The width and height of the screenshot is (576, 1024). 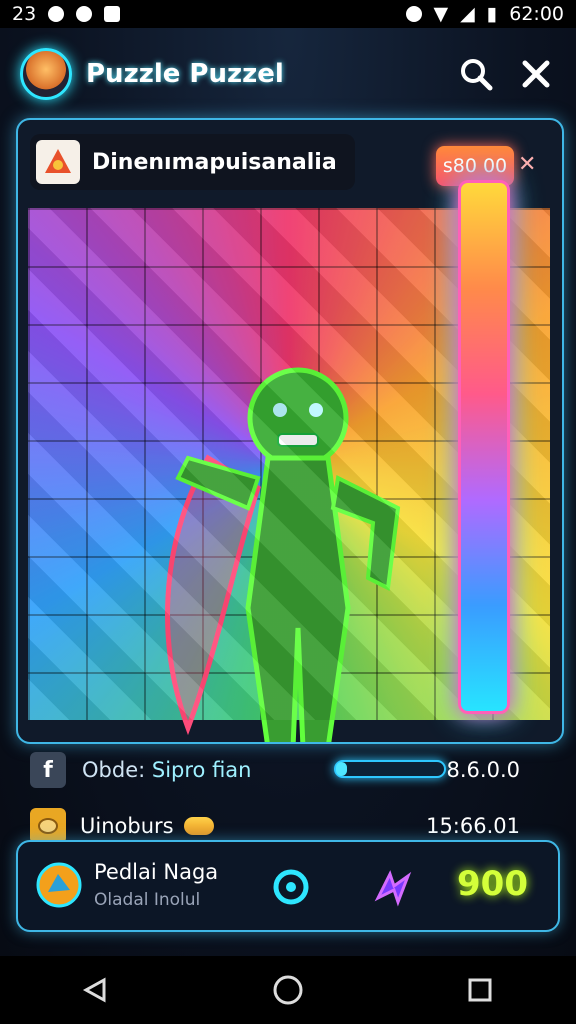 I want to click on facebook-icon: f, so click(x=48, y=770).